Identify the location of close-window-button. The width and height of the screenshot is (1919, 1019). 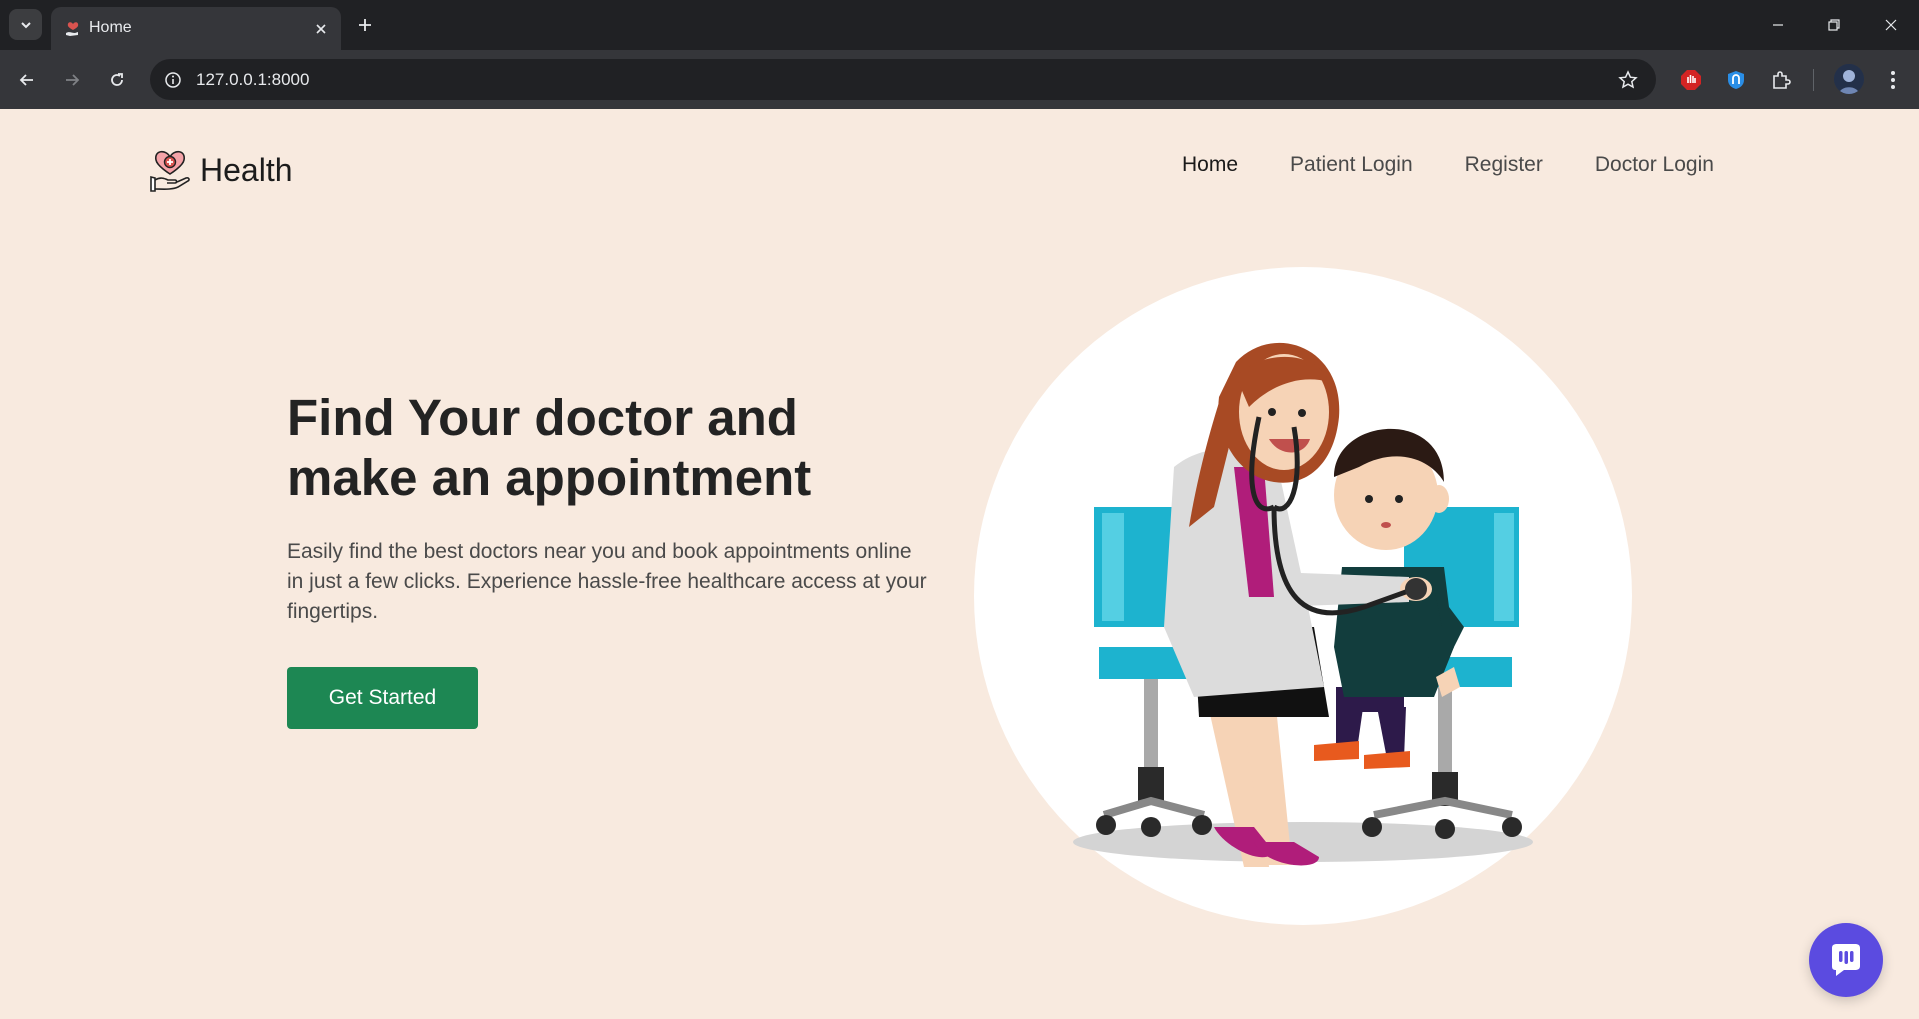
(1891, 25).